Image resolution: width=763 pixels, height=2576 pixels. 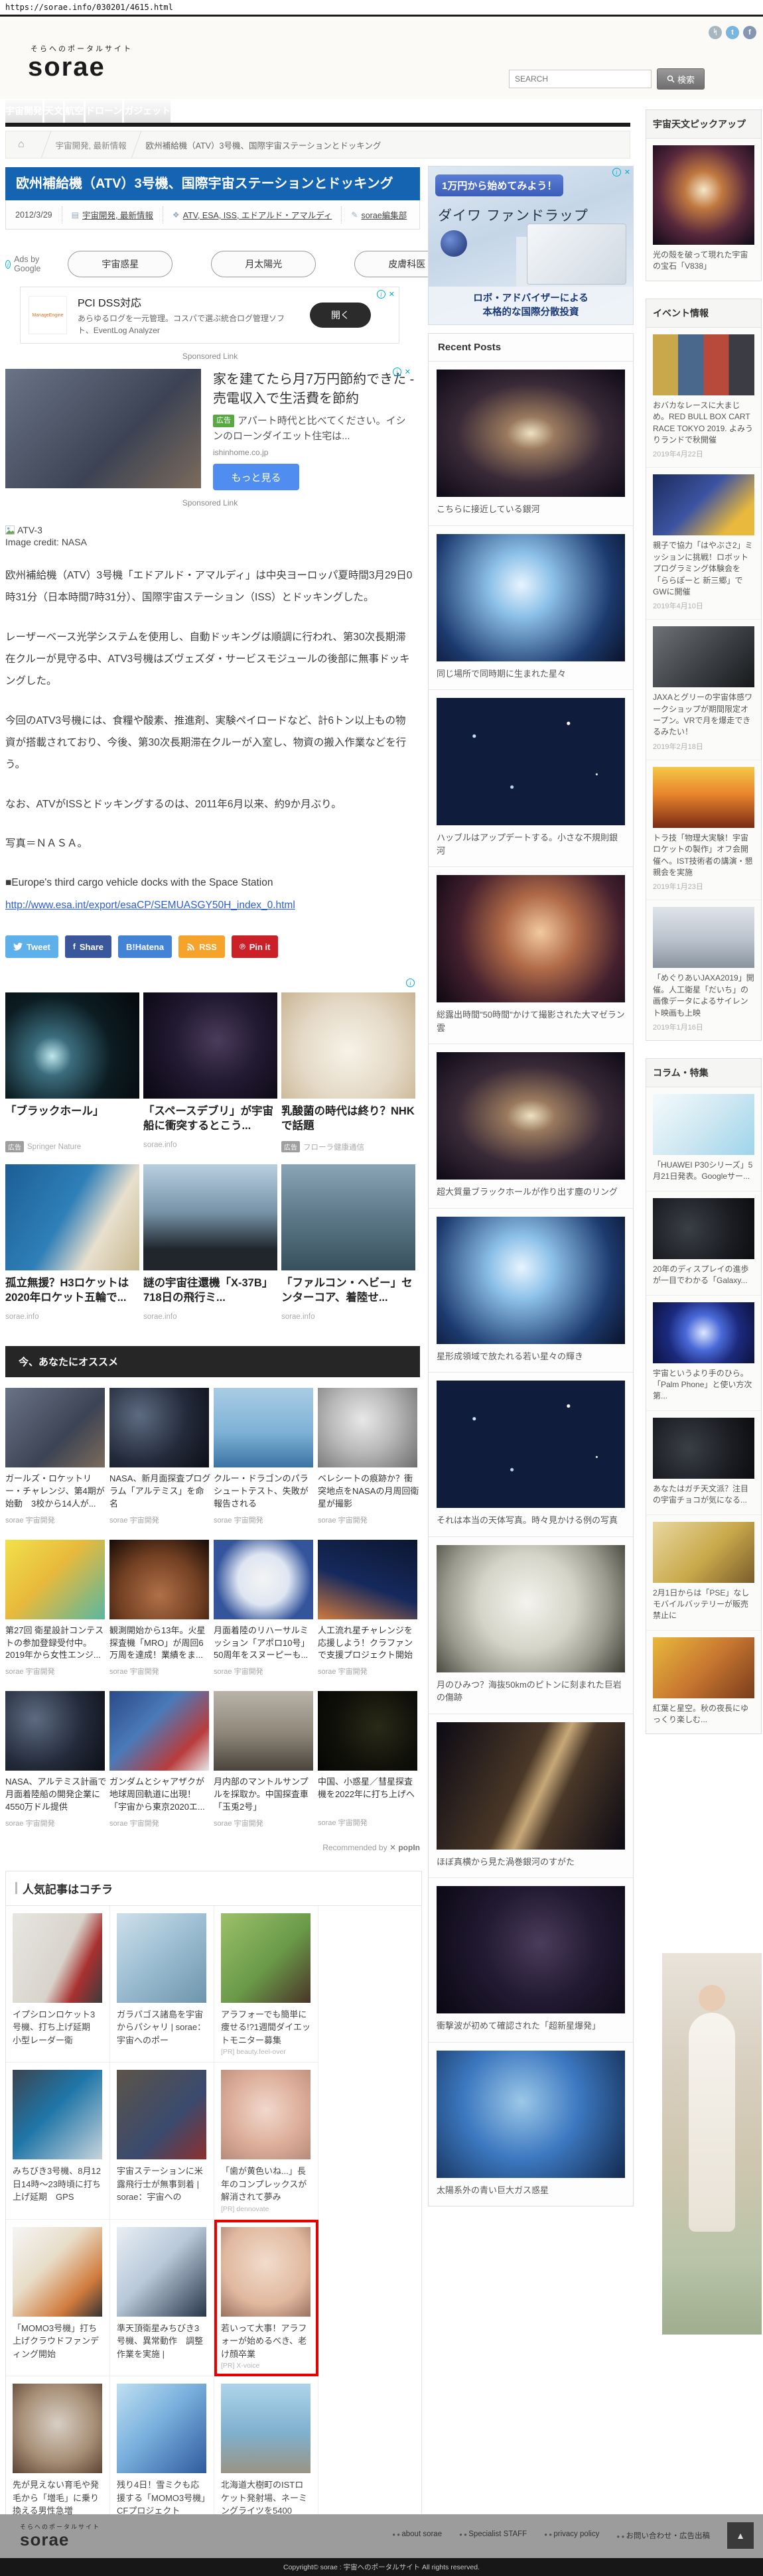 What do you see at coordinates (703, 210) in the screenshot?
I see `pickup-item: 光の殻を破って現れた宇宙の宝石「V838」` at bounding box center [703, 210].